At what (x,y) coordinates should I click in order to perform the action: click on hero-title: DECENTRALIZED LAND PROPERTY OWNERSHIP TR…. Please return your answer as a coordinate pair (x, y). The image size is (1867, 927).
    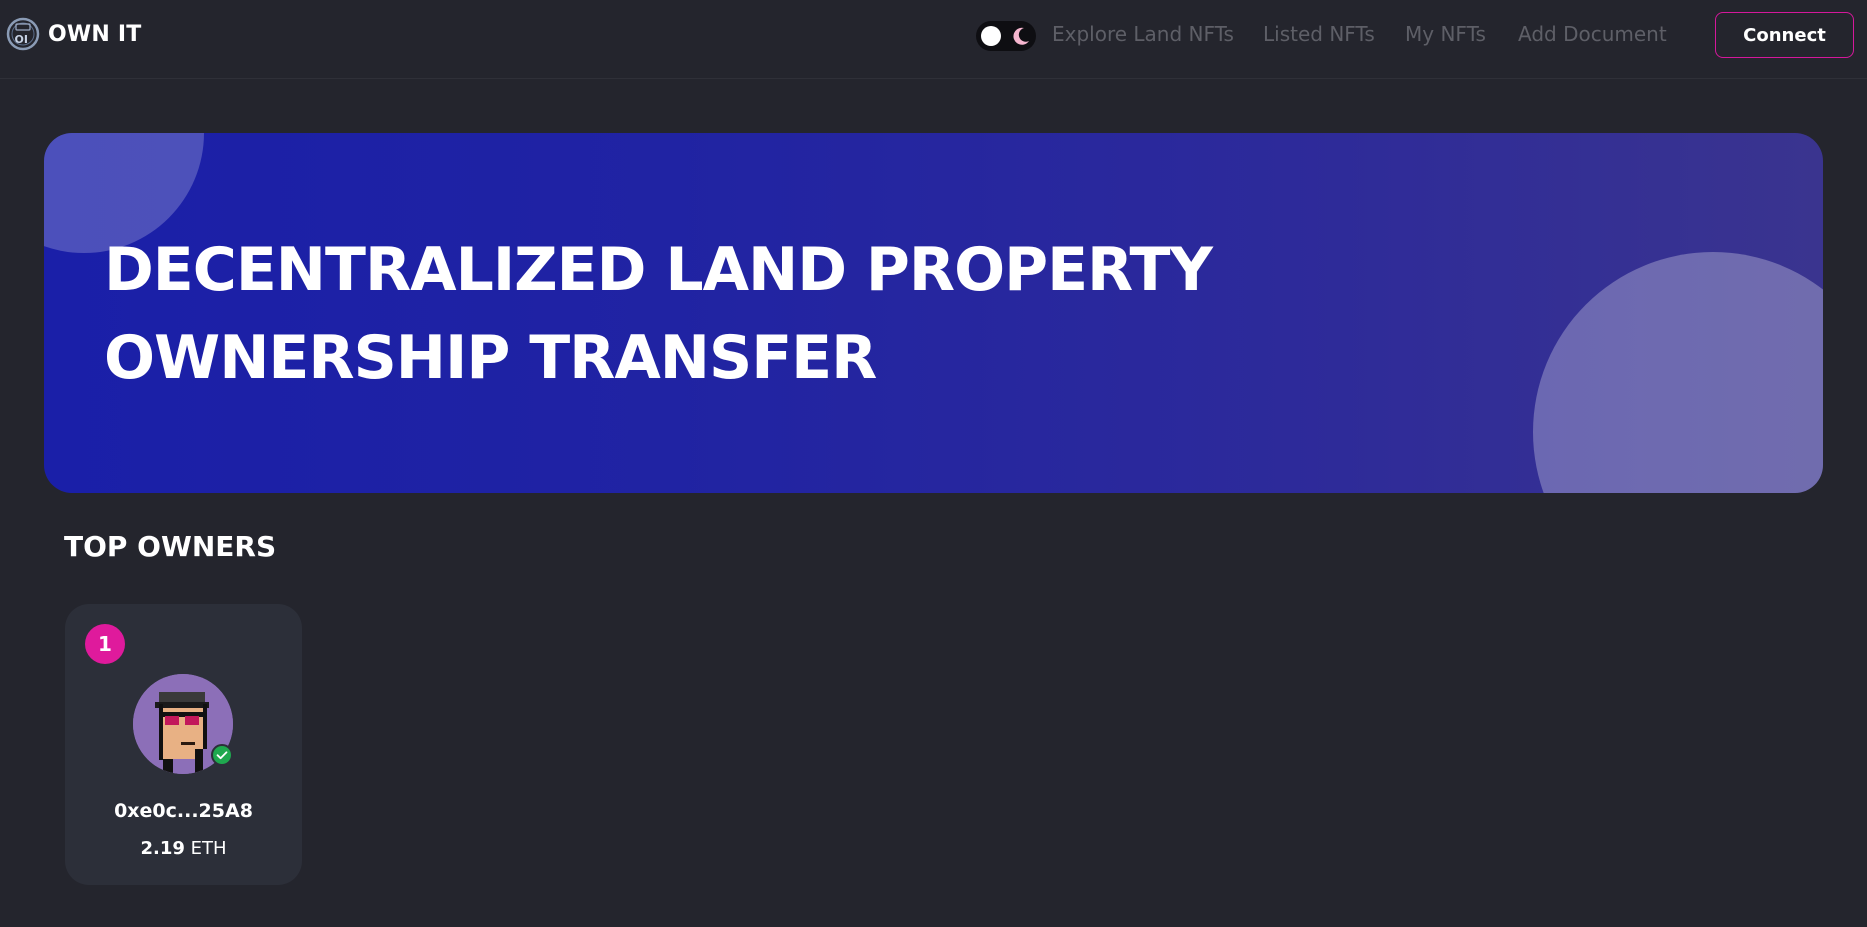
    Looking at the image, I should click on (658, 314).